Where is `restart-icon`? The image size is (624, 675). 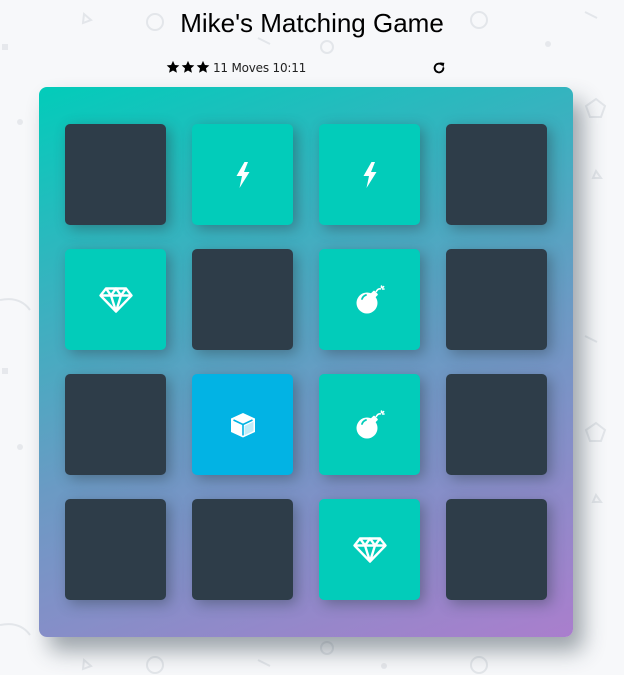 restart-icon is located at coordinates (439, 68).